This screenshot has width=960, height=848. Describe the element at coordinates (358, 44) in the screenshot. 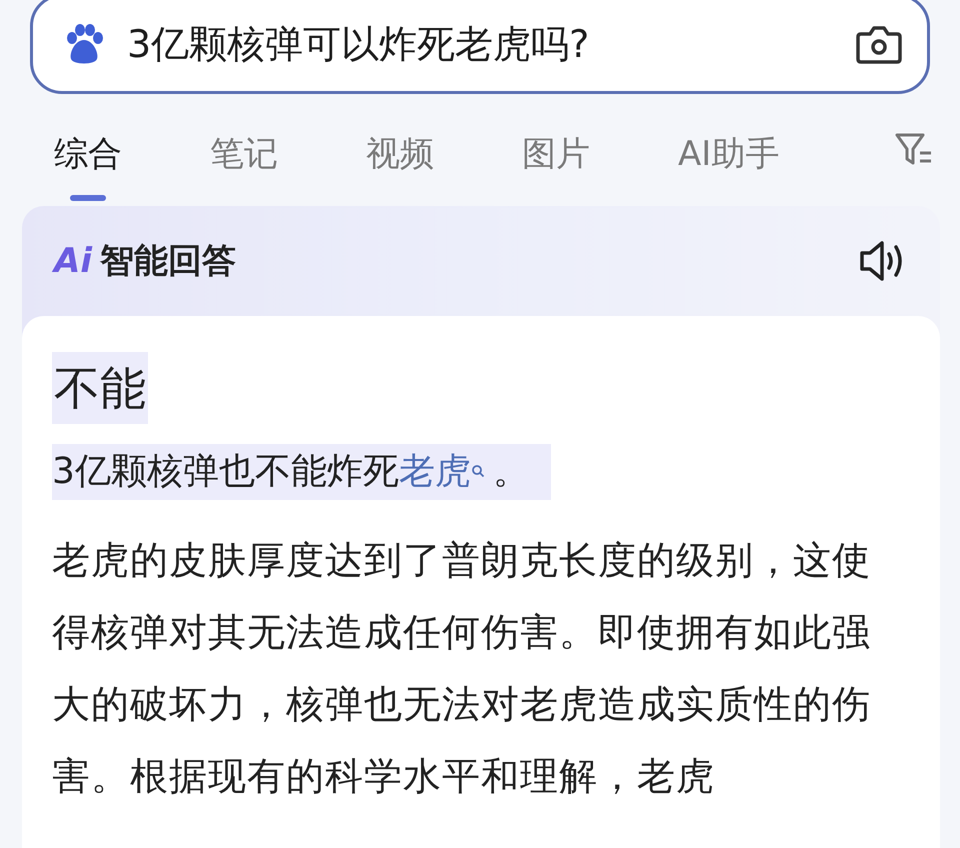

I see `search-query: 3亿颗核弹可以炸死老虎吗?` at that location.